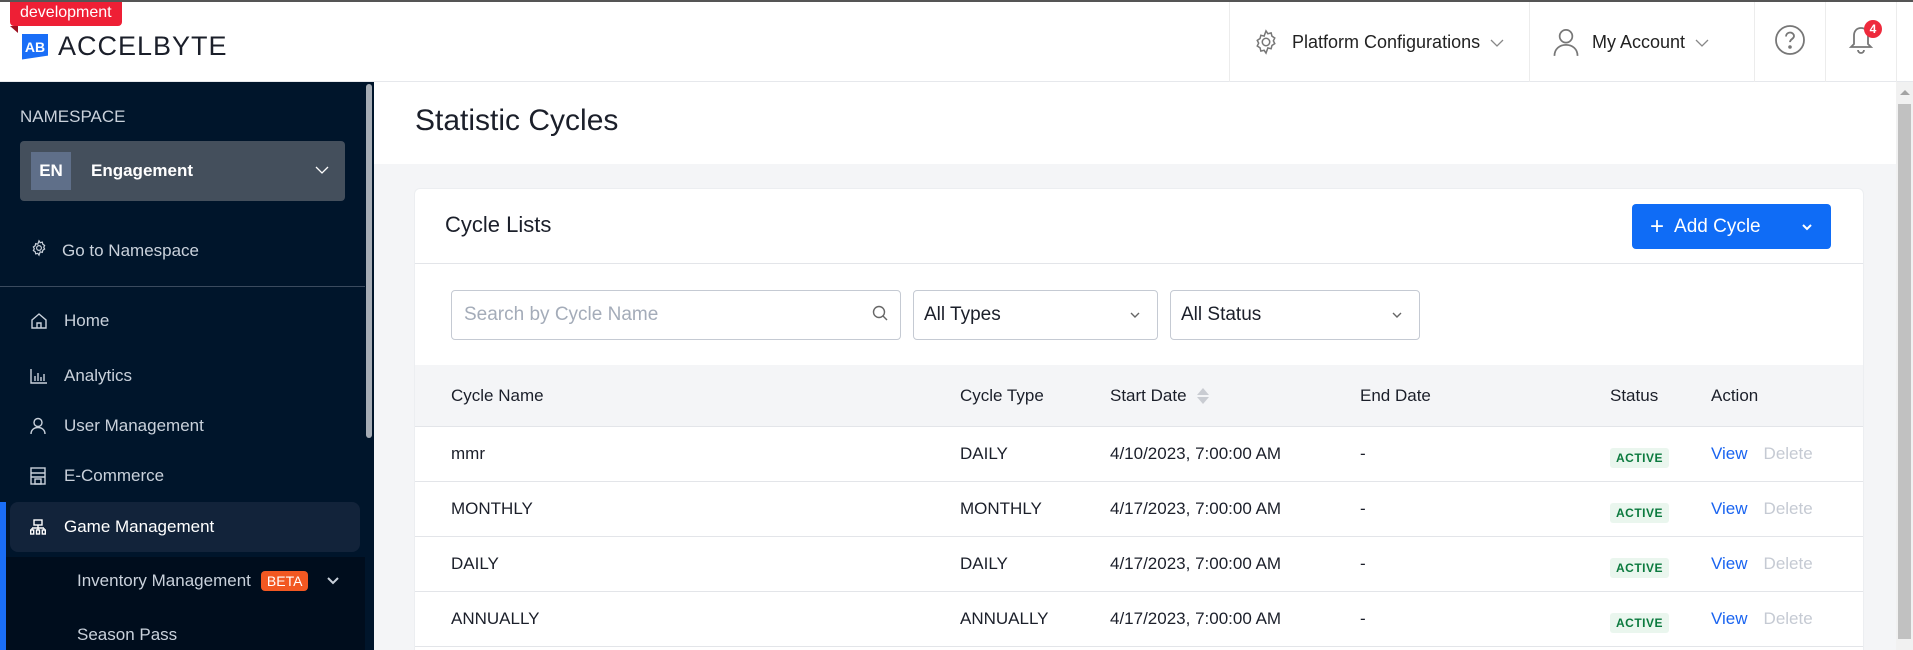 The width and height of the screenshot is (1913, 650). I want to click on sidebar-subitem-label: Season Pass, so click(127, 634).